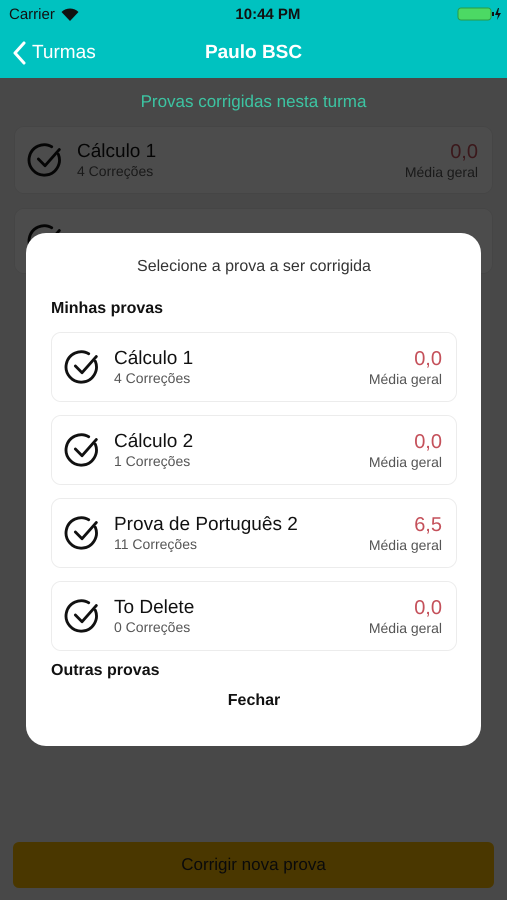 Image resolution: width=507 pixels, height=900 pixels. Describe the element at coordinates (32, 14) in the screenshot. I see `carrier-label: Carrier` at that location.